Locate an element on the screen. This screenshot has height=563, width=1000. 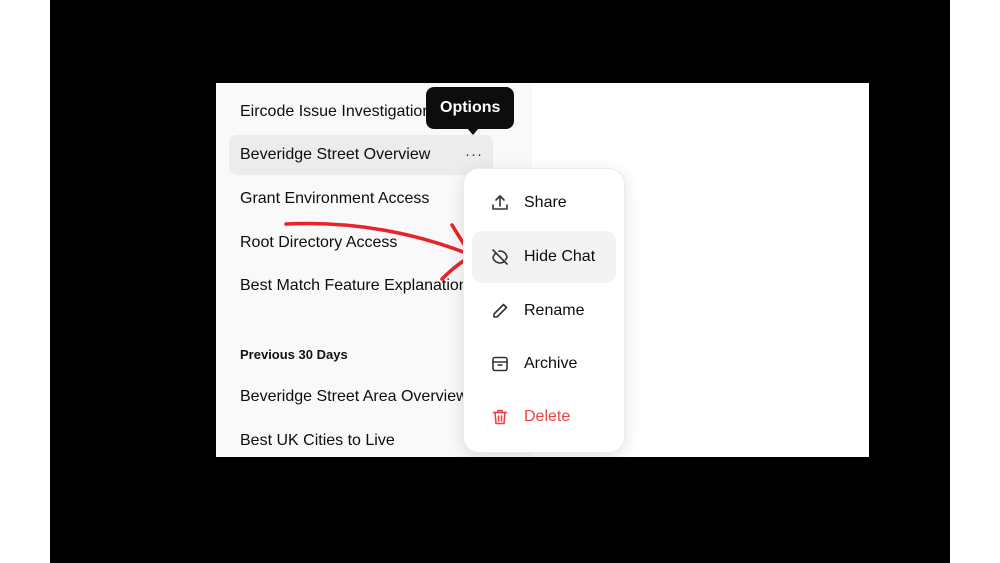
rename-menu-item: Rename is located at coordinates (544, 311).